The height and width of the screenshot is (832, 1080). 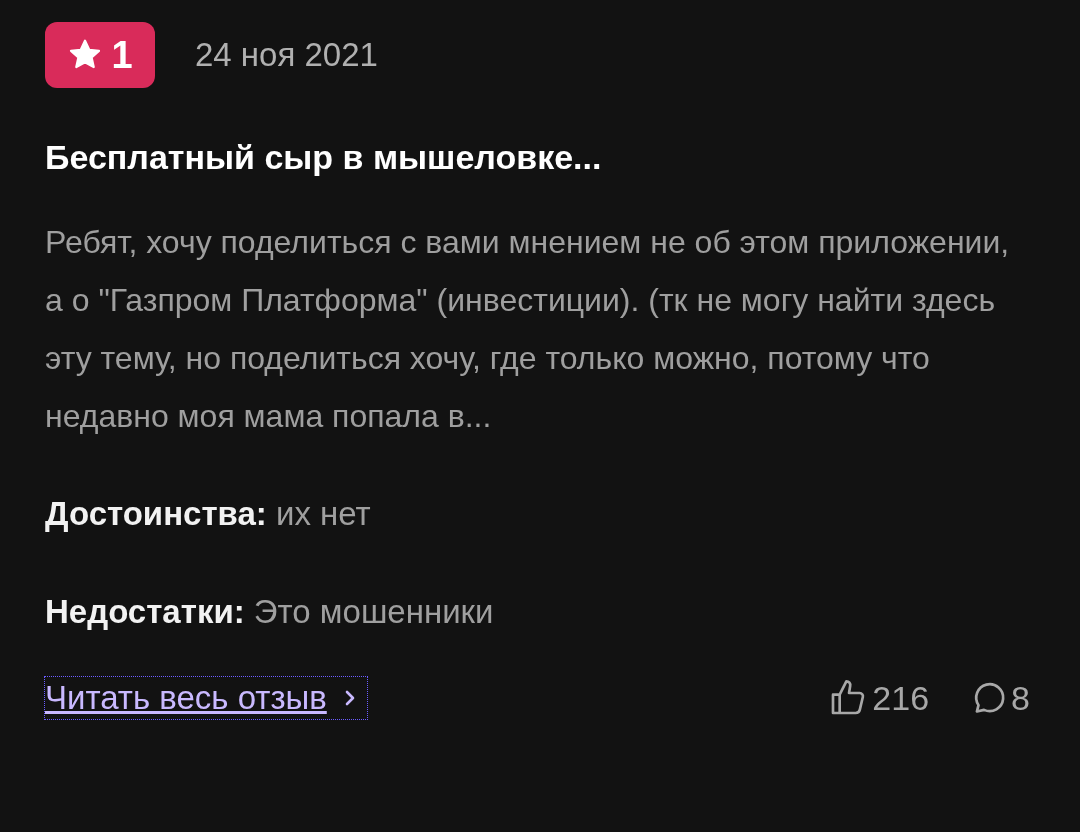 What do you see at coordinates (286, 55) in the screenshot?
I see `review-date: 24 ноя 2021` at bounding box center [286, 55].